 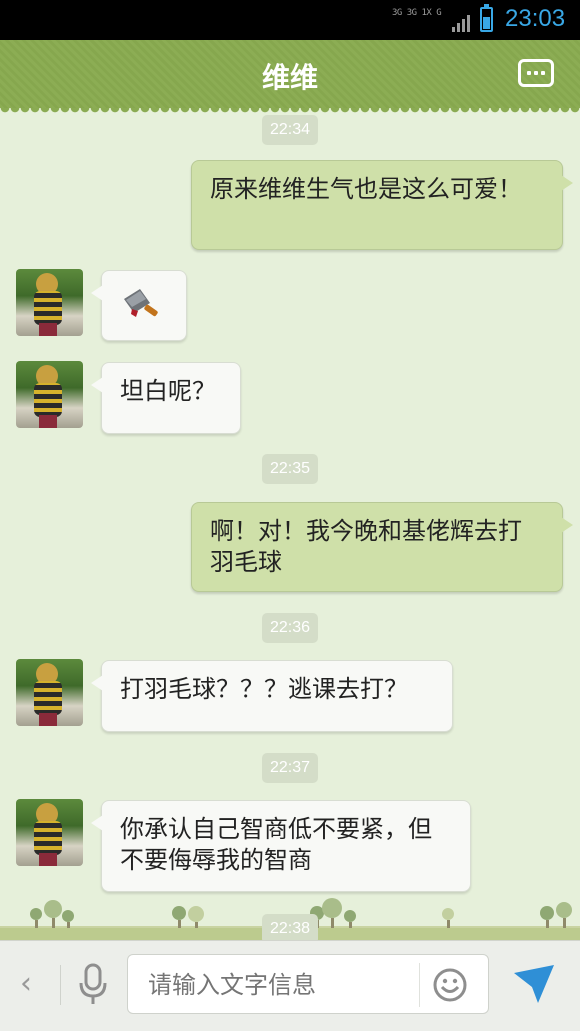 I want to click on signal-indicators: 3G 3G 1X G, so click(x=431, y=20).